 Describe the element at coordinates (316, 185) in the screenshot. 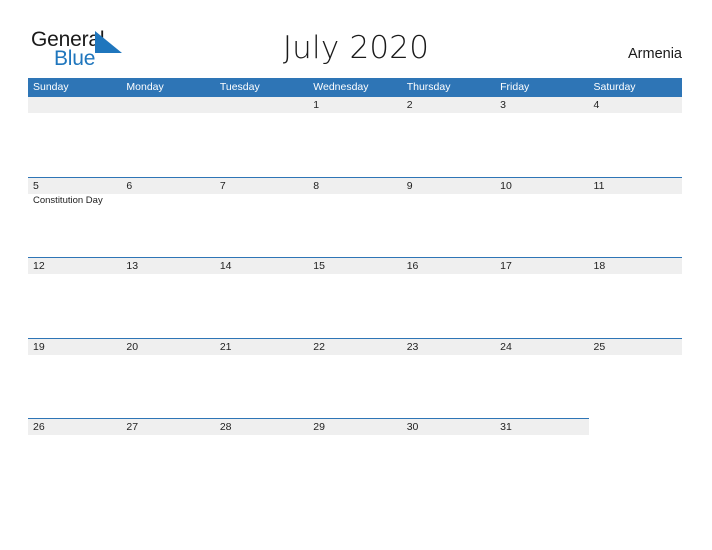

I see `day-number: 8` at that location.